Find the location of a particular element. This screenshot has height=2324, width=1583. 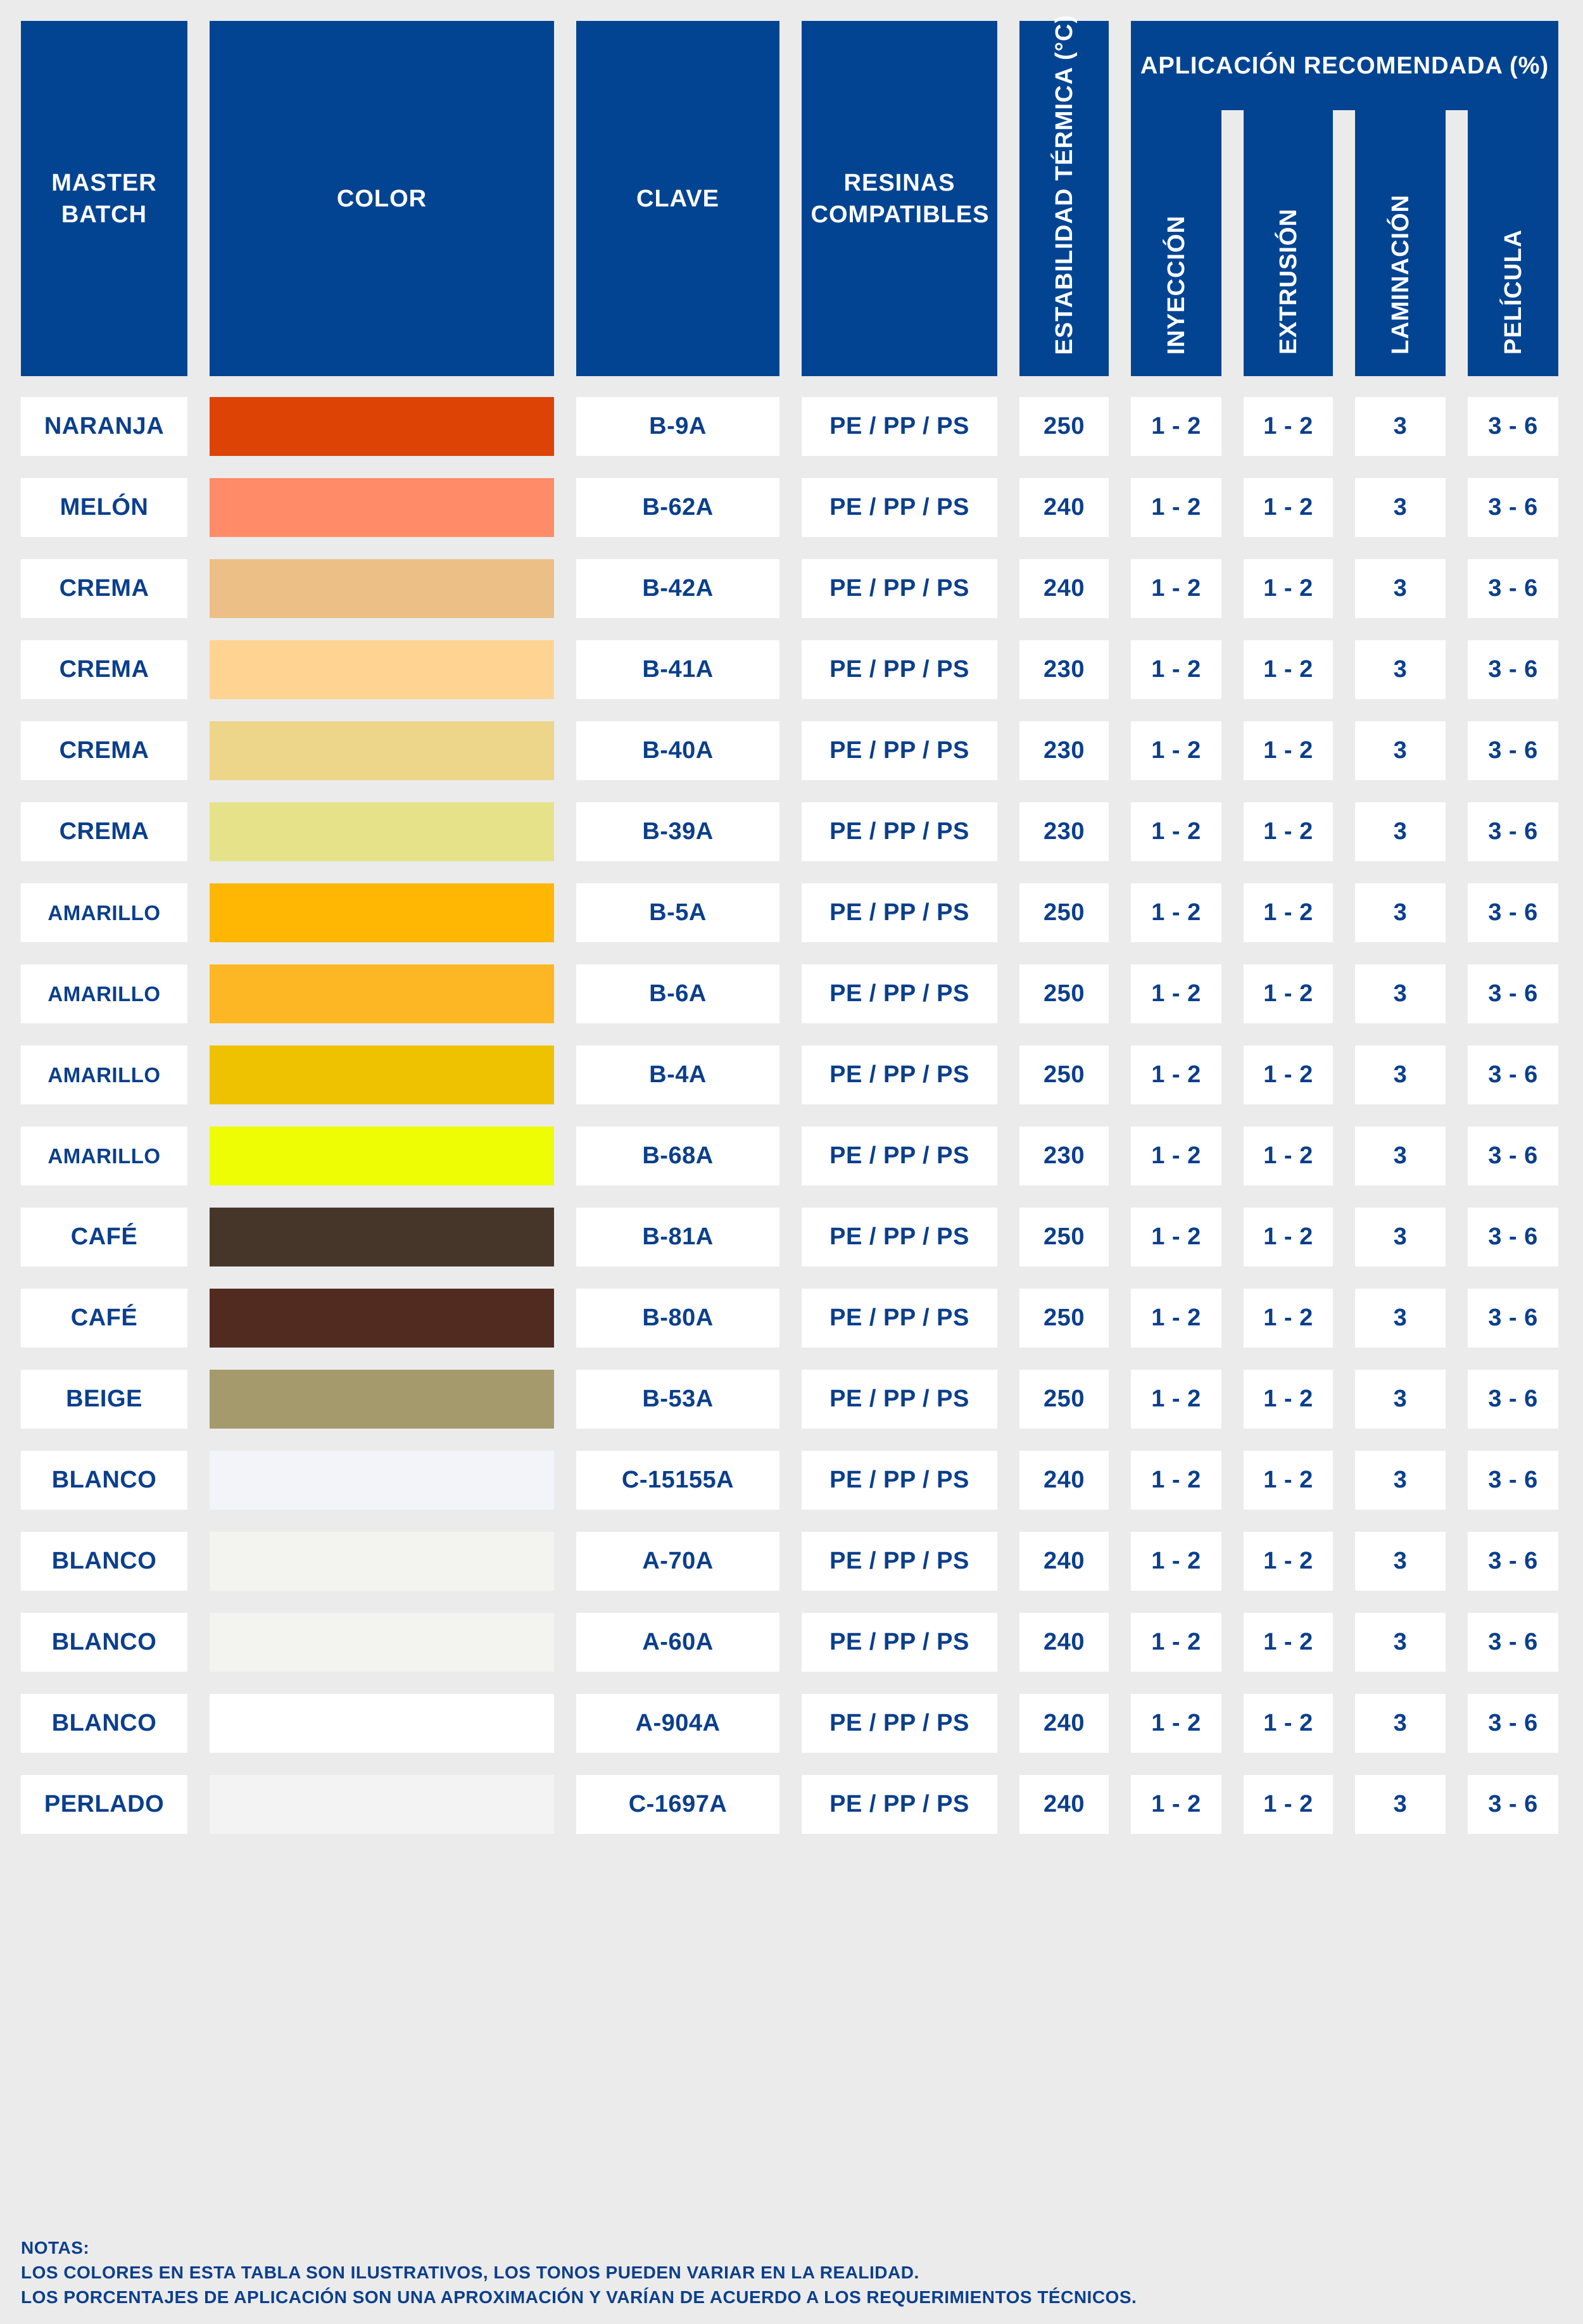

clave-cell: B-5A is located at coordinates (677, 912).